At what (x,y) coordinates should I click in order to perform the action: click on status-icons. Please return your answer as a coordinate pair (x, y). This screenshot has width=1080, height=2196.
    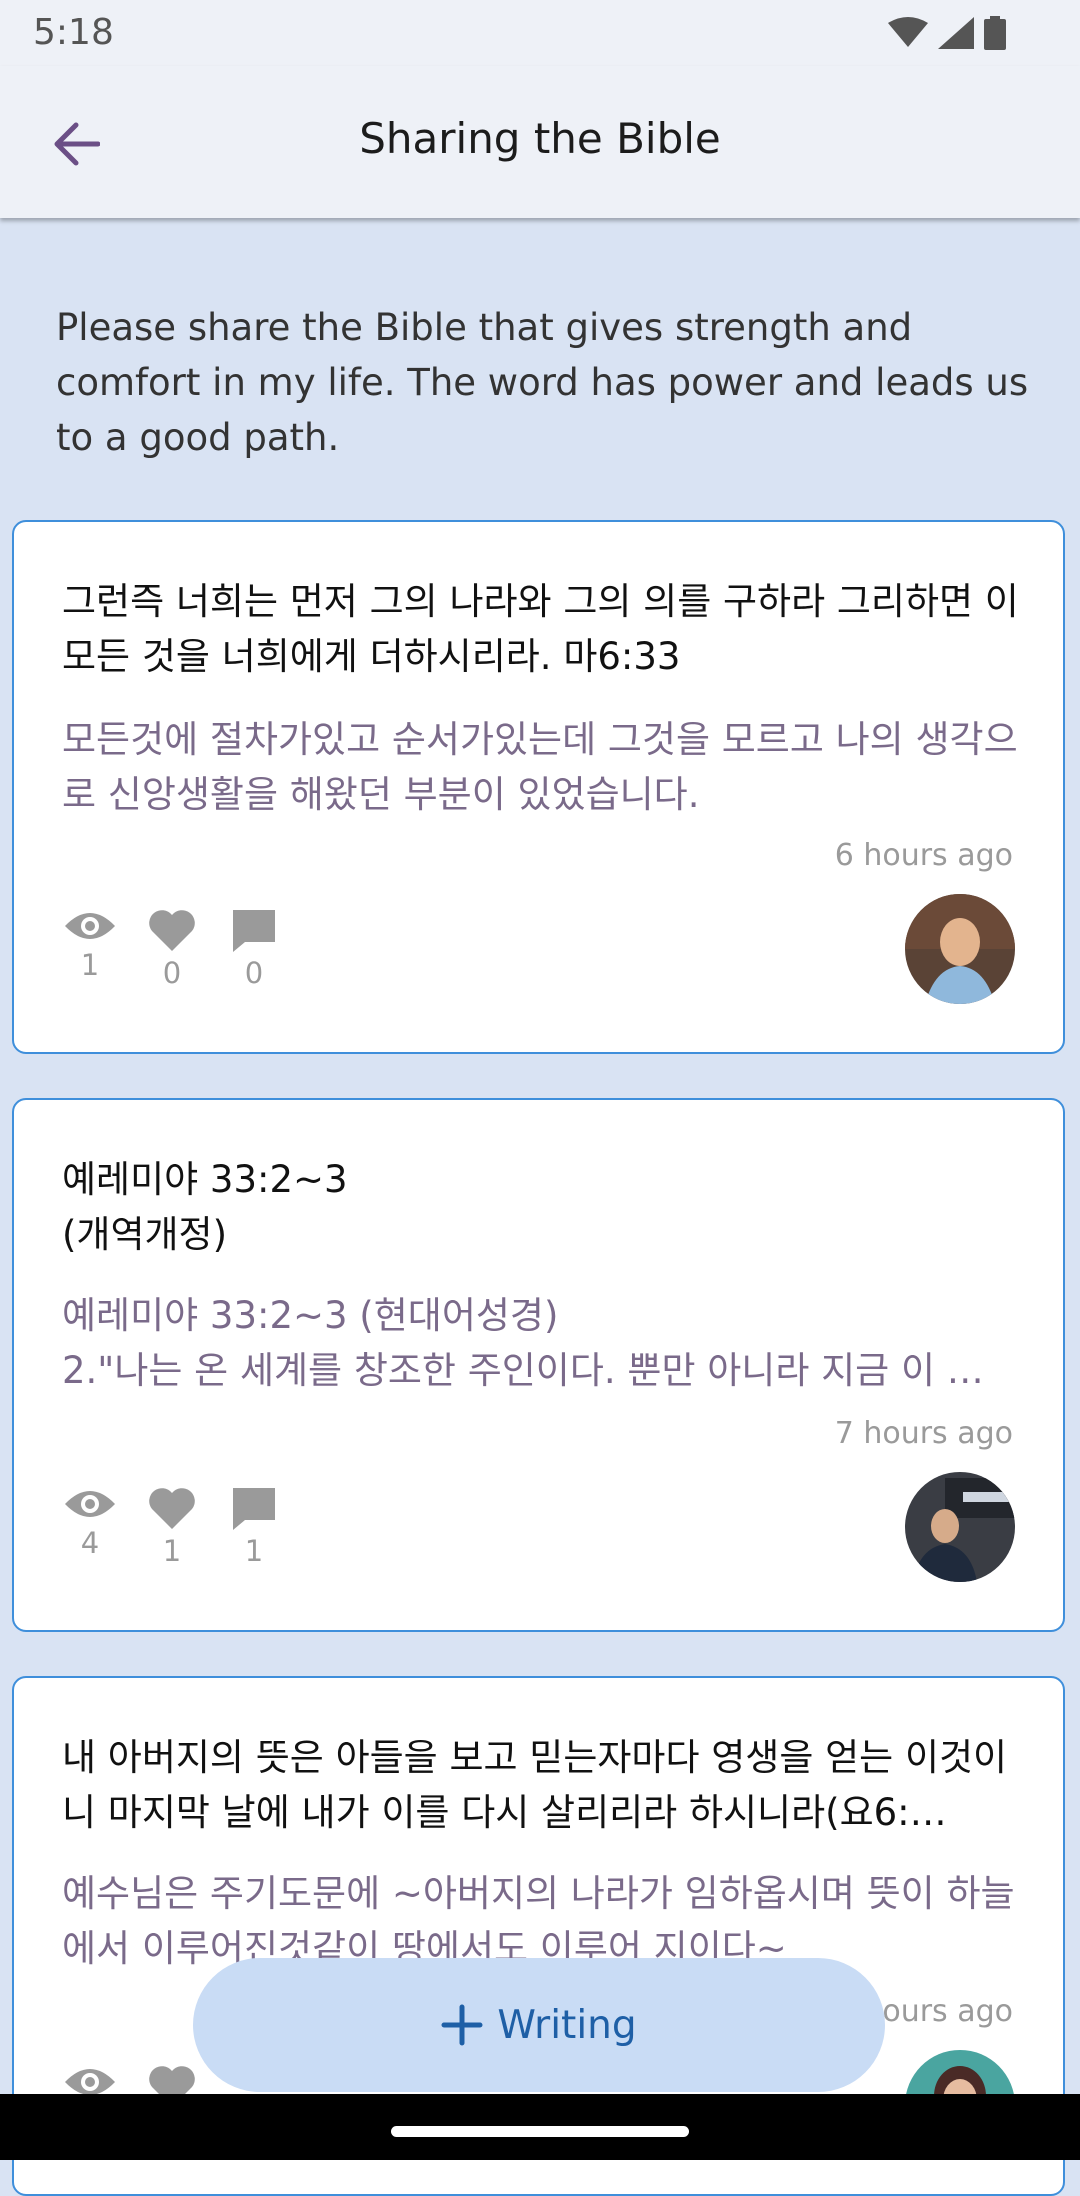
    Looking at the image, I should click on (947, 33).